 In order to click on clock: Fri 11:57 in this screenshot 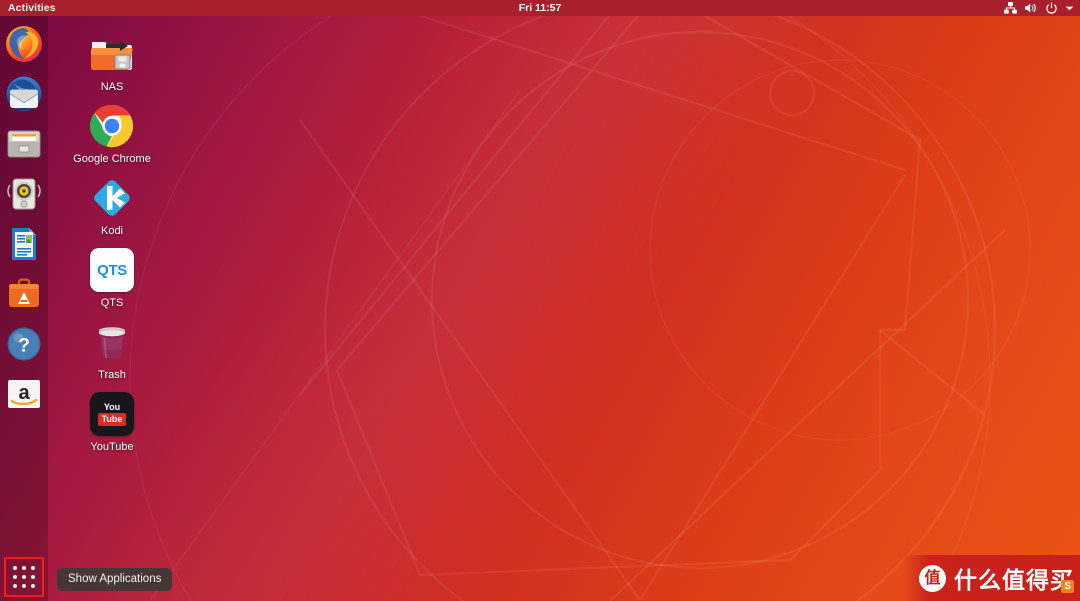, I will do `click(540, 8)`.